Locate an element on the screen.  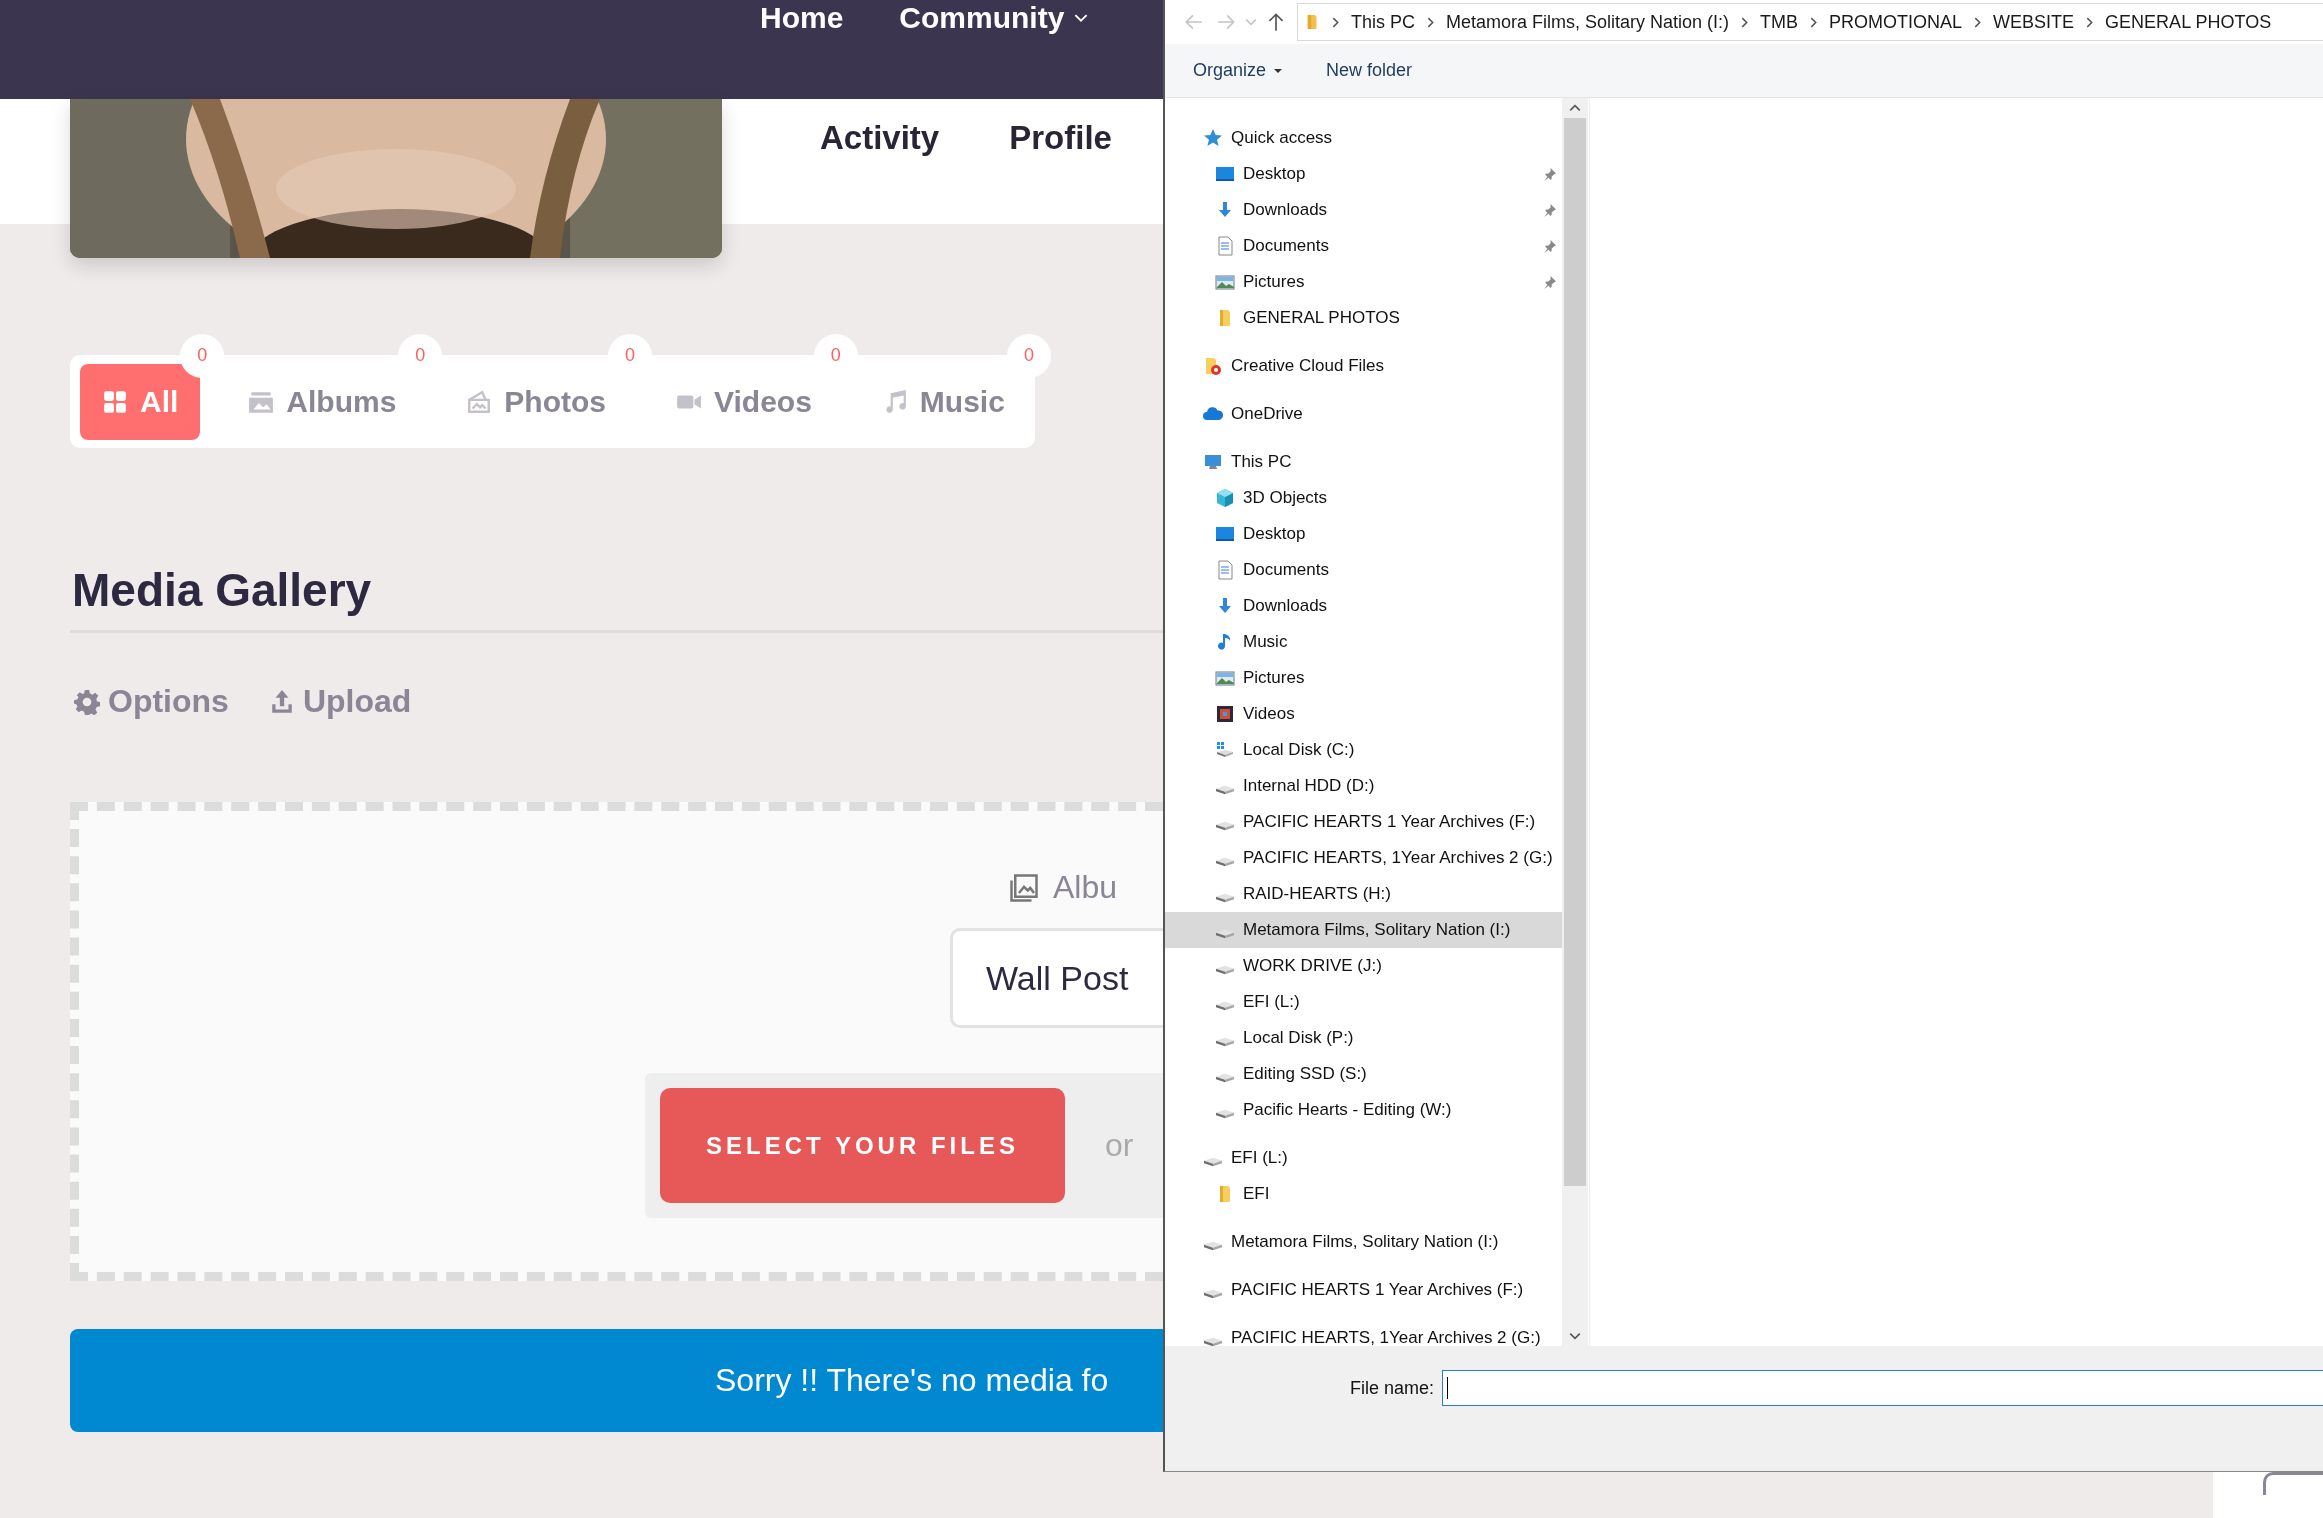
select-files-button: SELECT YOUR FILES is located at coordinates (862, 1145).